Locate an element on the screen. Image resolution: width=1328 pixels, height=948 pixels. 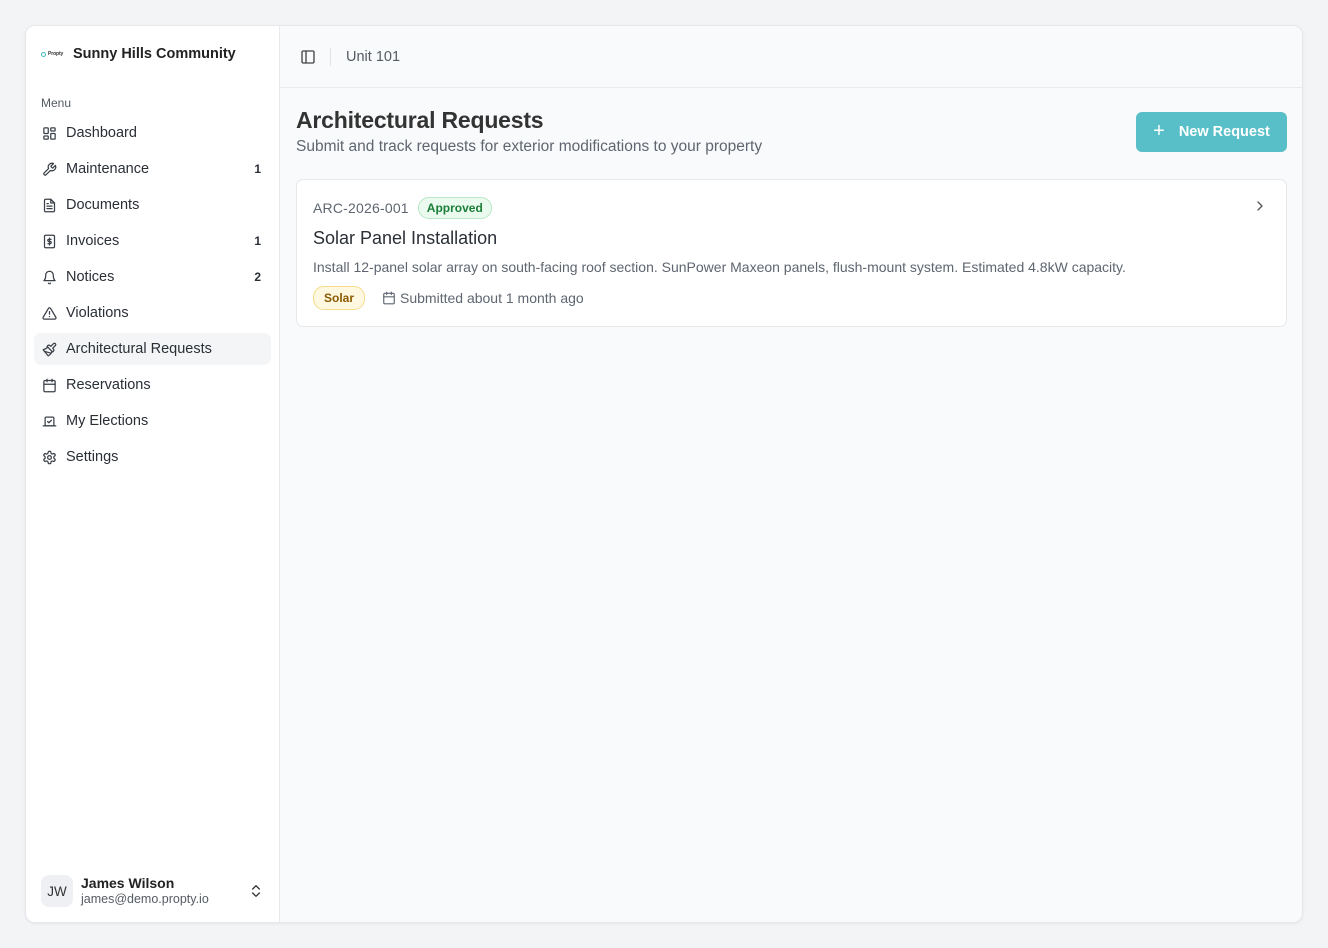
user-info: James Wilson james@demo.propty.io is located at coordinates (164, 891).